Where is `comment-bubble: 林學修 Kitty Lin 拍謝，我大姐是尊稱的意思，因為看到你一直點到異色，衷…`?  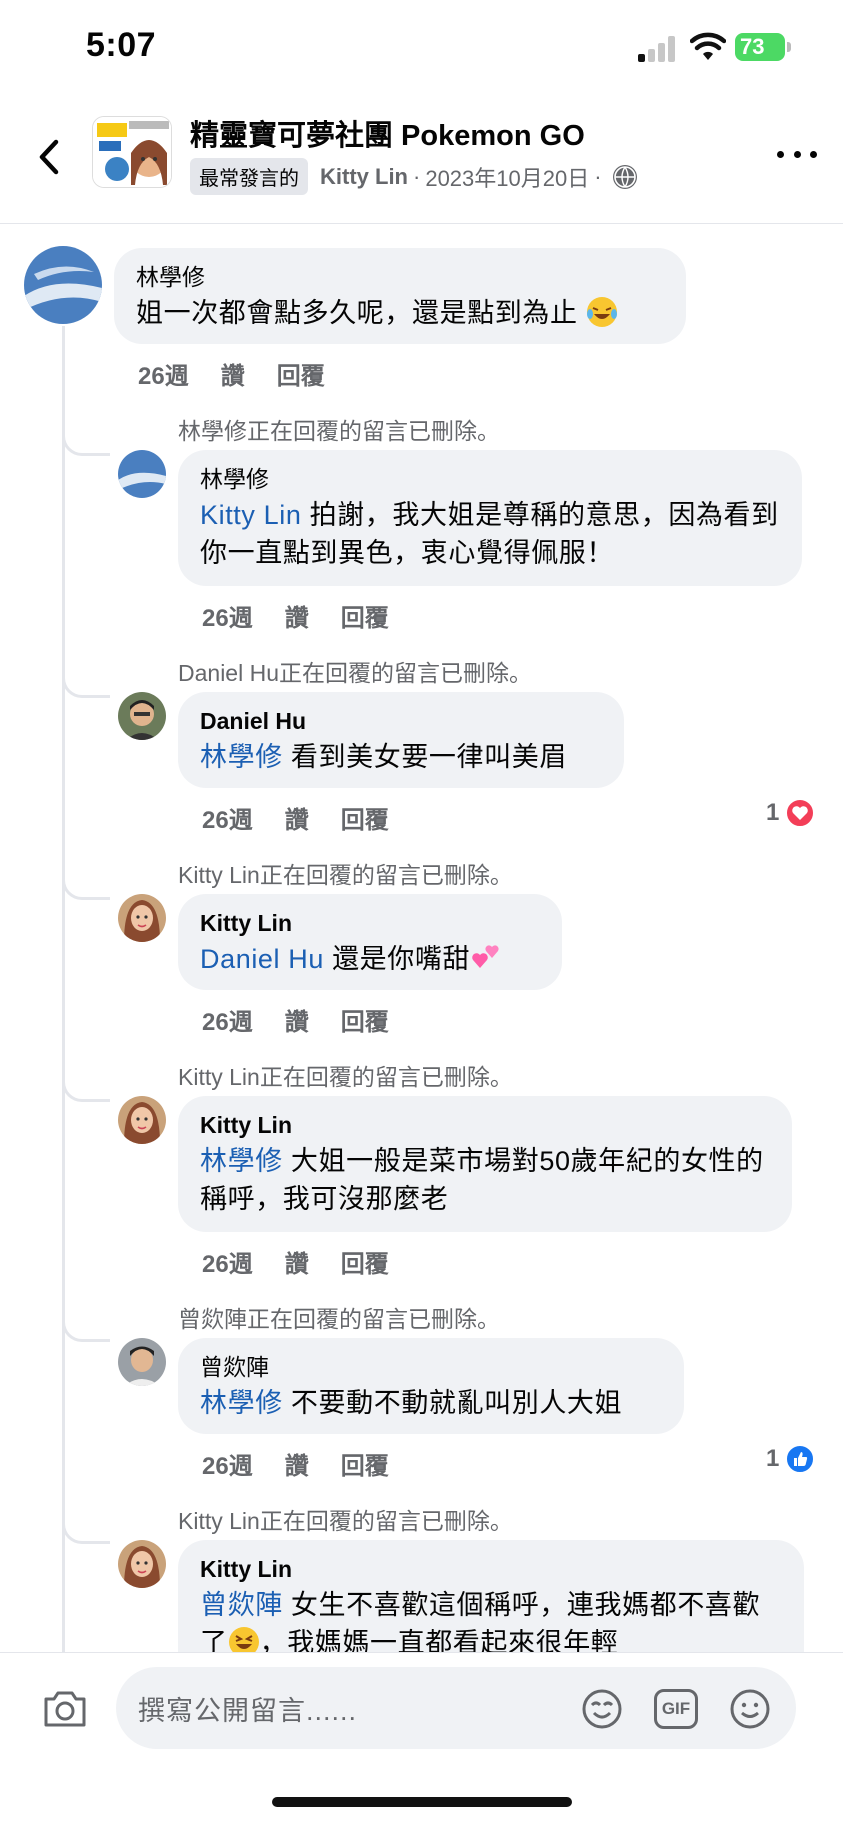 comment-bubble: 林學修 Kitty Lin 拍謝，我大姐是尊稱的意思，因為看到你一直點到異色，衷… is located at coordinates (490, 518).